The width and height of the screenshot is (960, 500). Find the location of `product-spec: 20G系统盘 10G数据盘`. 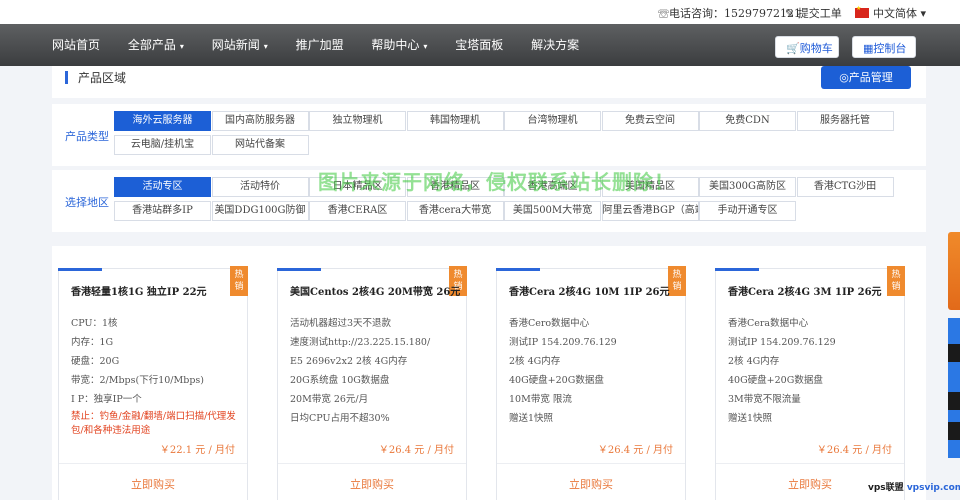

product-spec: 20G系统盘 10G数据盘 is located at coordinates (340, 380).